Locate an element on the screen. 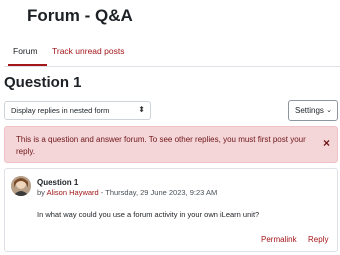 Image resolution: width=340 pixels, height=255 pixels. page-title: Forum - Q&A is located at coordinates (80, 15).